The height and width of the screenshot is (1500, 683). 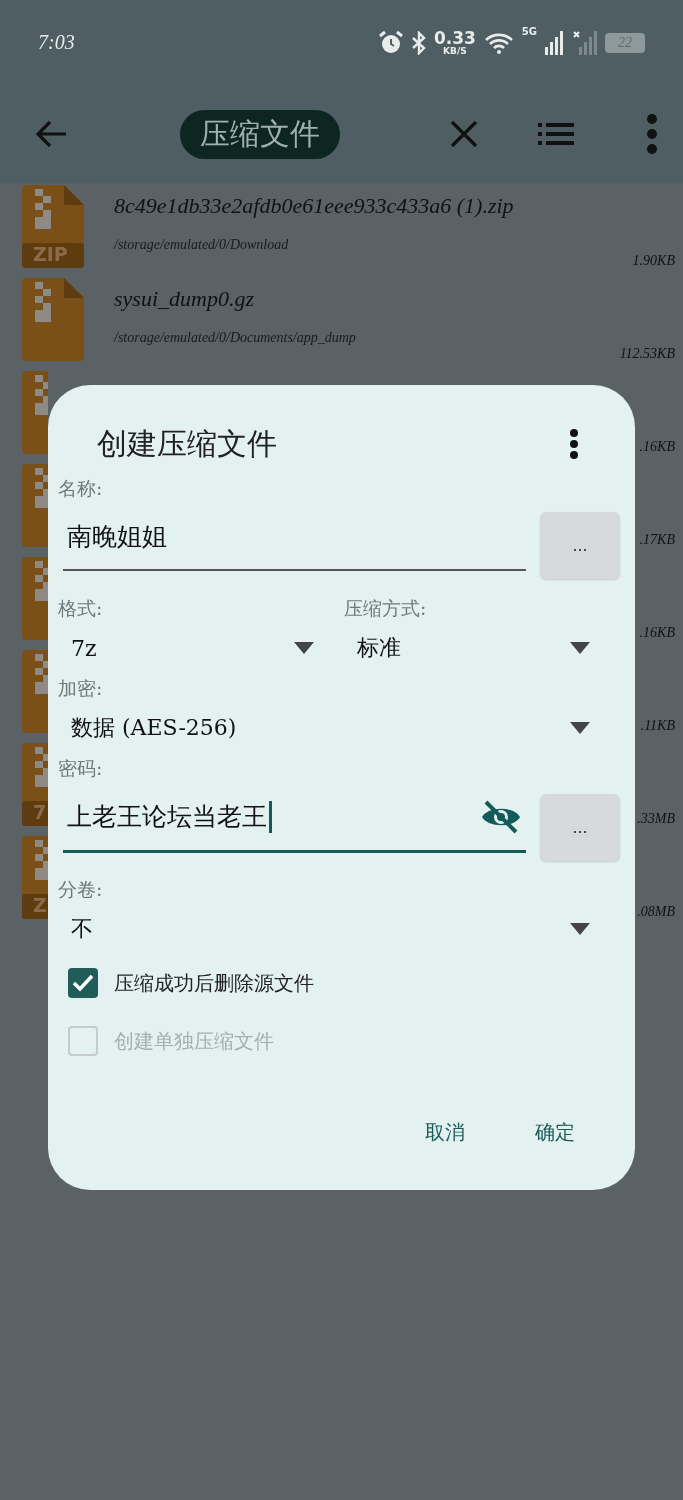 I want to click on field-label: 密码:, so click(x=81, y=768).